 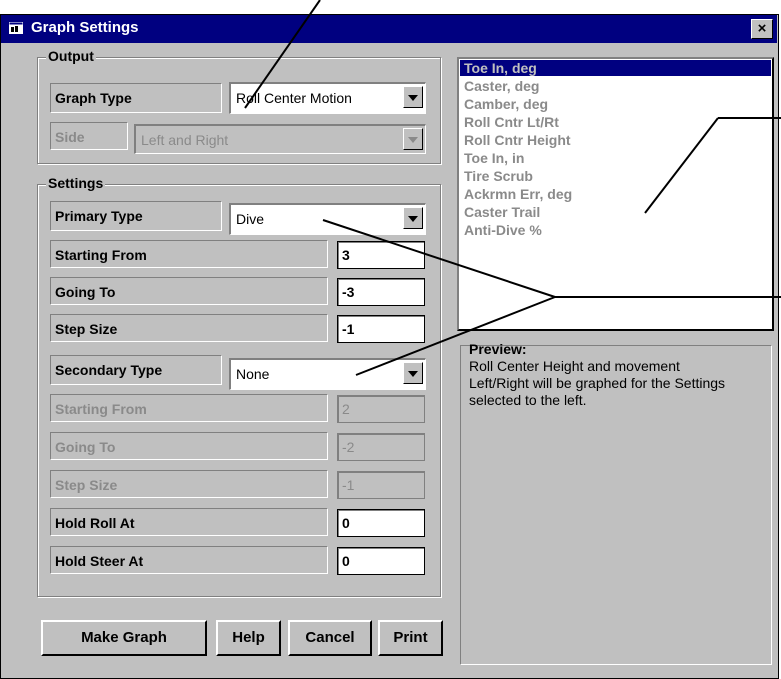 I want to click on callout-line-graph-type, so click(x=282, y=54).